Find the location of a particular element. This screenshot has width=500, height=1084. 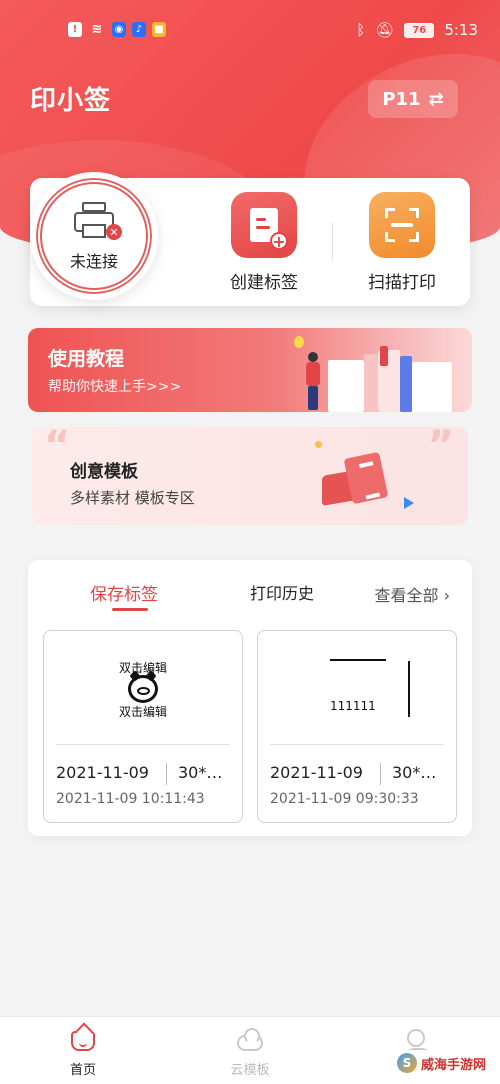

label-preview: 双击编辑 双击编辑 is located at coordinates (143, 687).